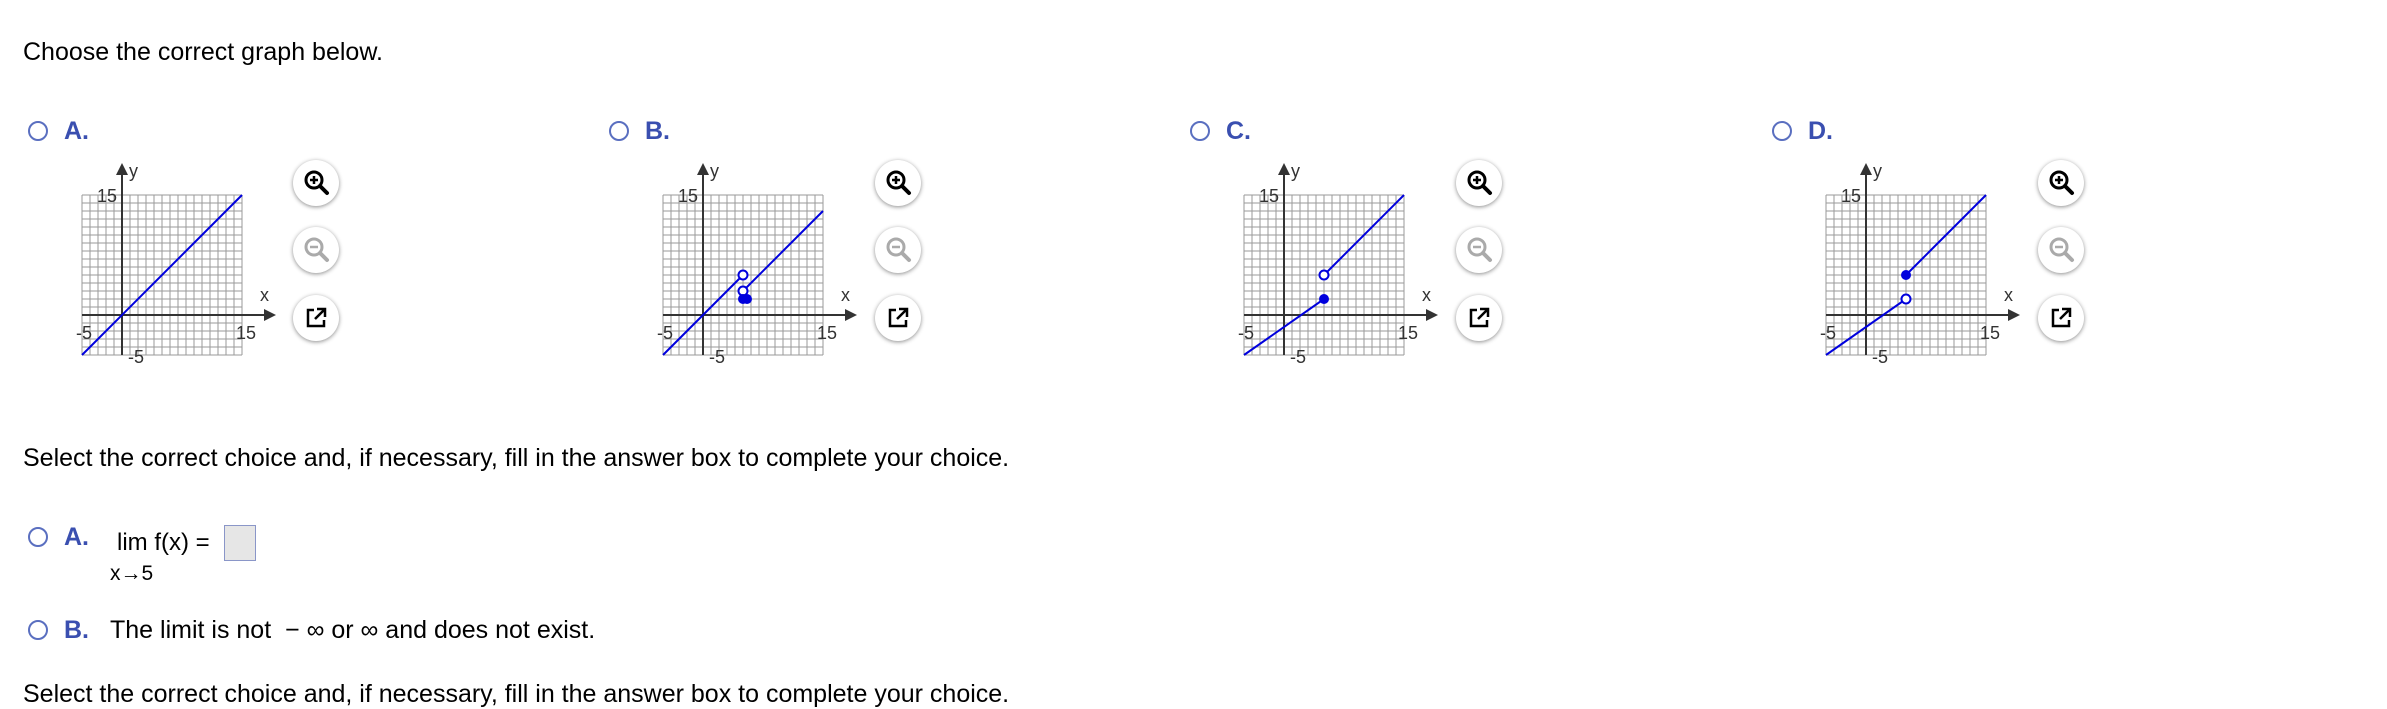  I want to click on option-b-letter: B., so click(657, 131).